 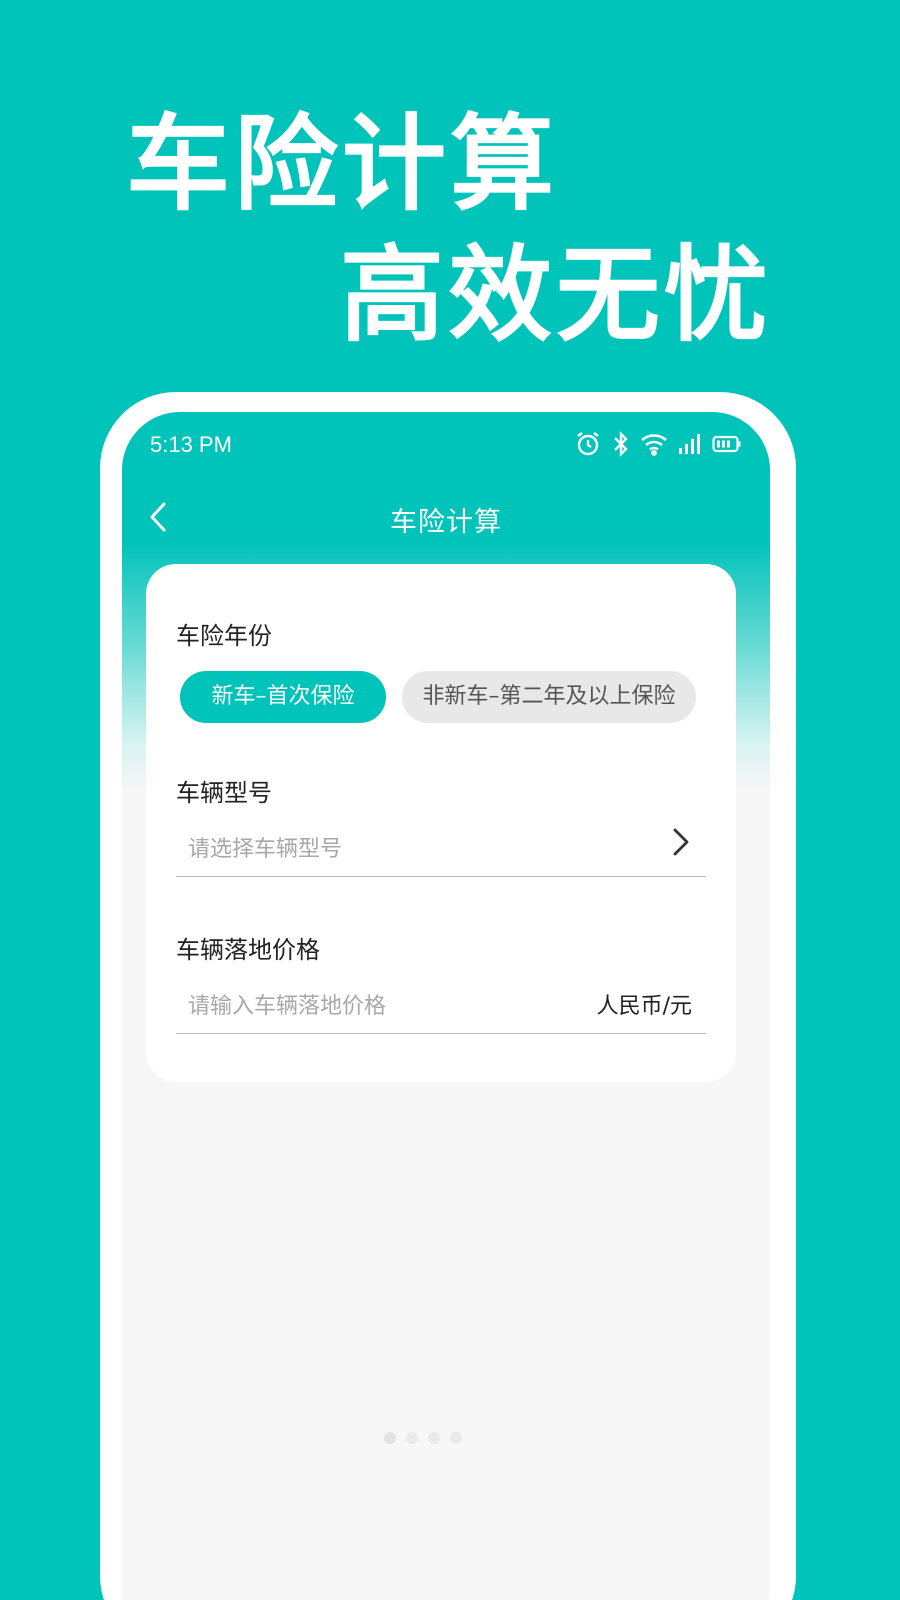 I want to click on status-icons, so click(x=658, y=444).